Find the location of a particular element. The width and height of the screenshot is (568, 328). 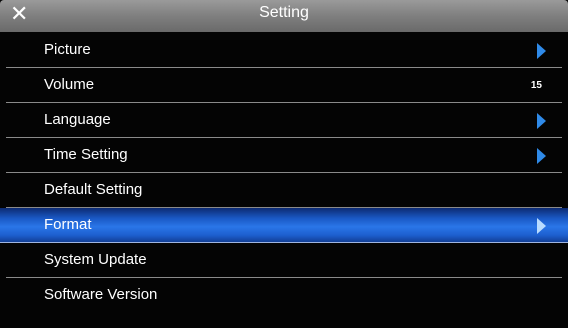

menu-item-format: Format is located at coordinates (284, 225).